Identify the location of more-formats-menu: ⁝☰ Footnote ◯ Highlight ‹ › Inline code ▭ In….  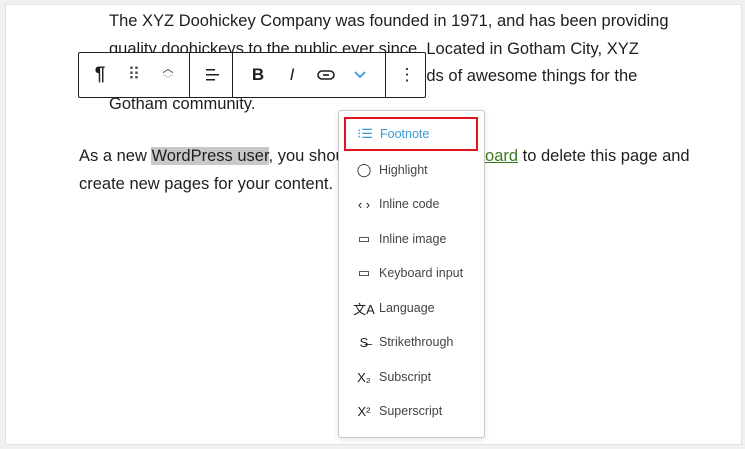
(411, 274).